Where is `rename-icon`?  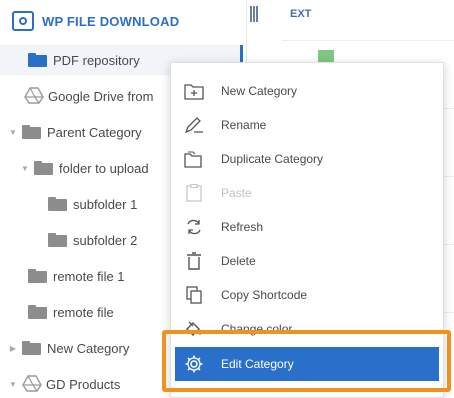
rename-icon is located at coordinates (194, 125).